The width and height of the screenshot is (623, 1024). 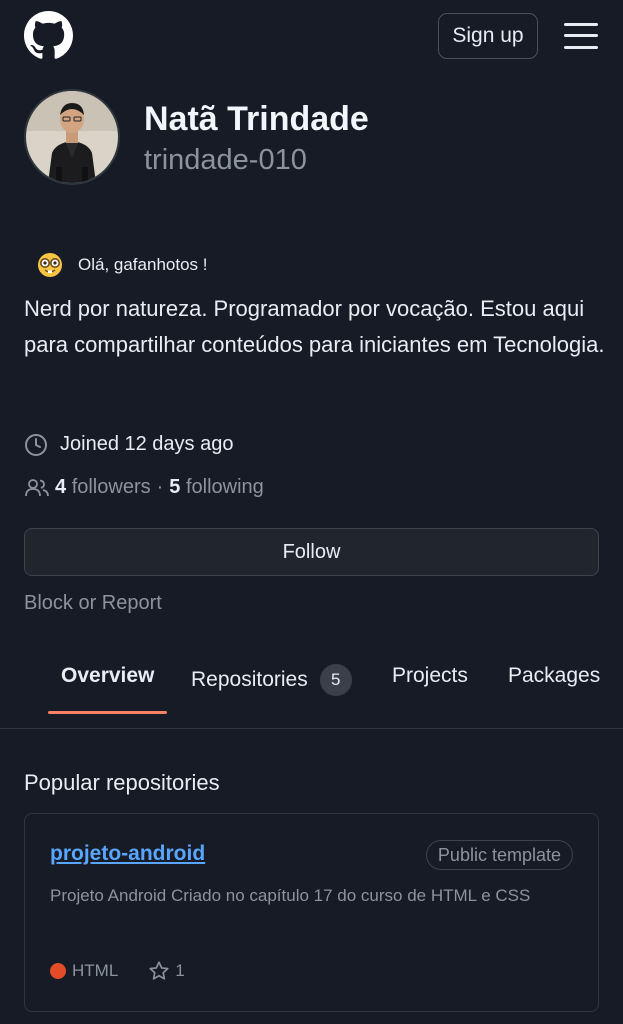 What do you see at coordinates (488, 36) in the screenshot?
I see `sign-up-button: Sign up` at bounding box center [488, 36].